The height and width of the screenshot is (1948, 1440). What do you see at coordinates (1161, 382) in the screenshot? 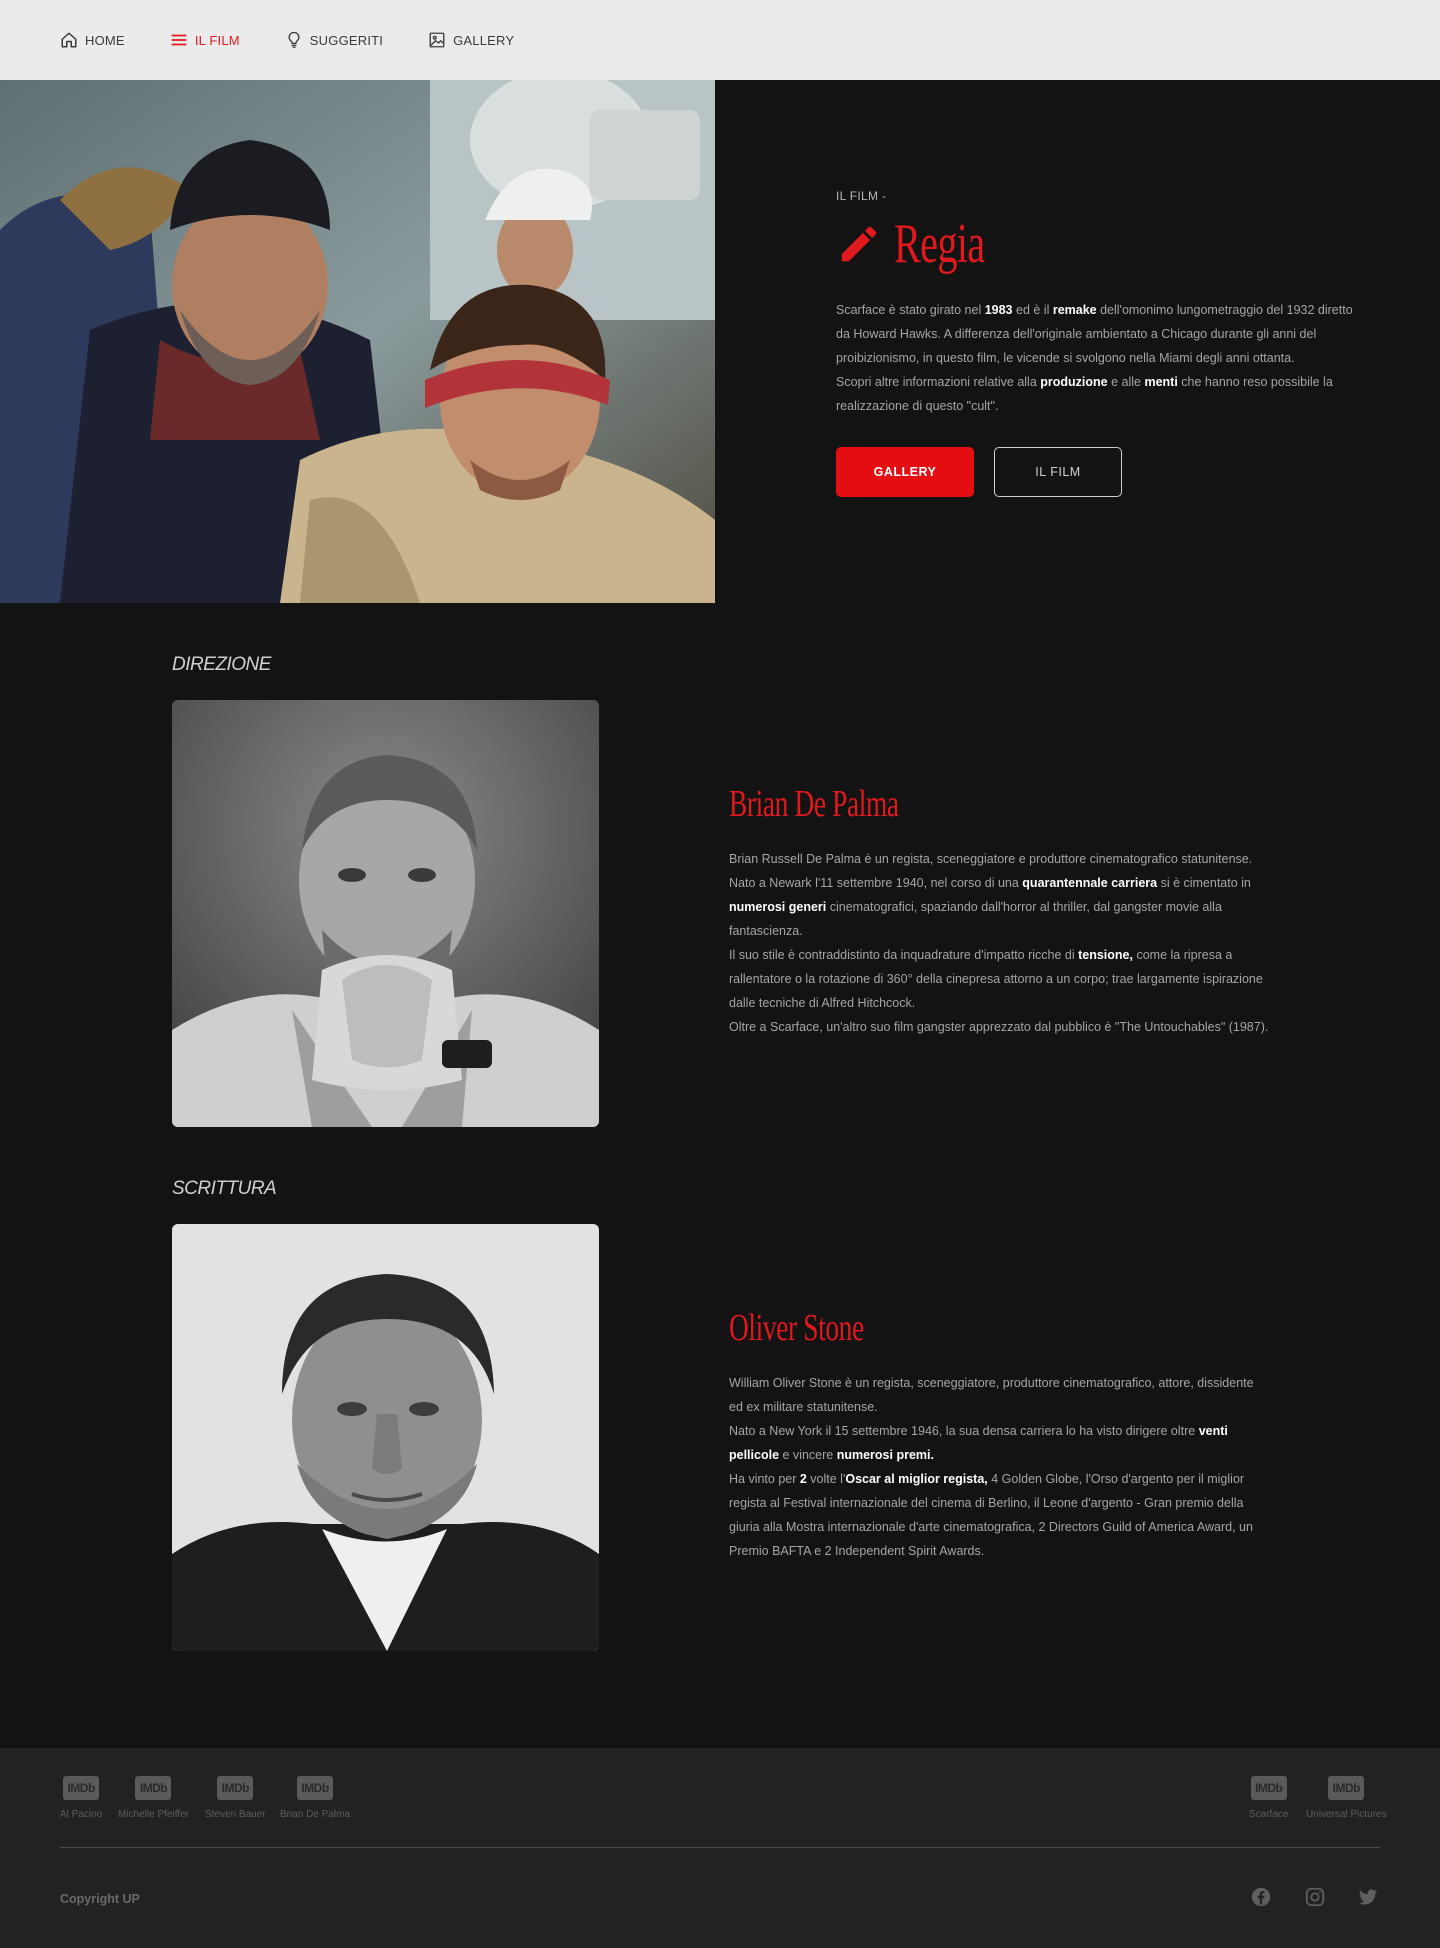
I see `bold-text: menti` at bounding box center [1161, 382].